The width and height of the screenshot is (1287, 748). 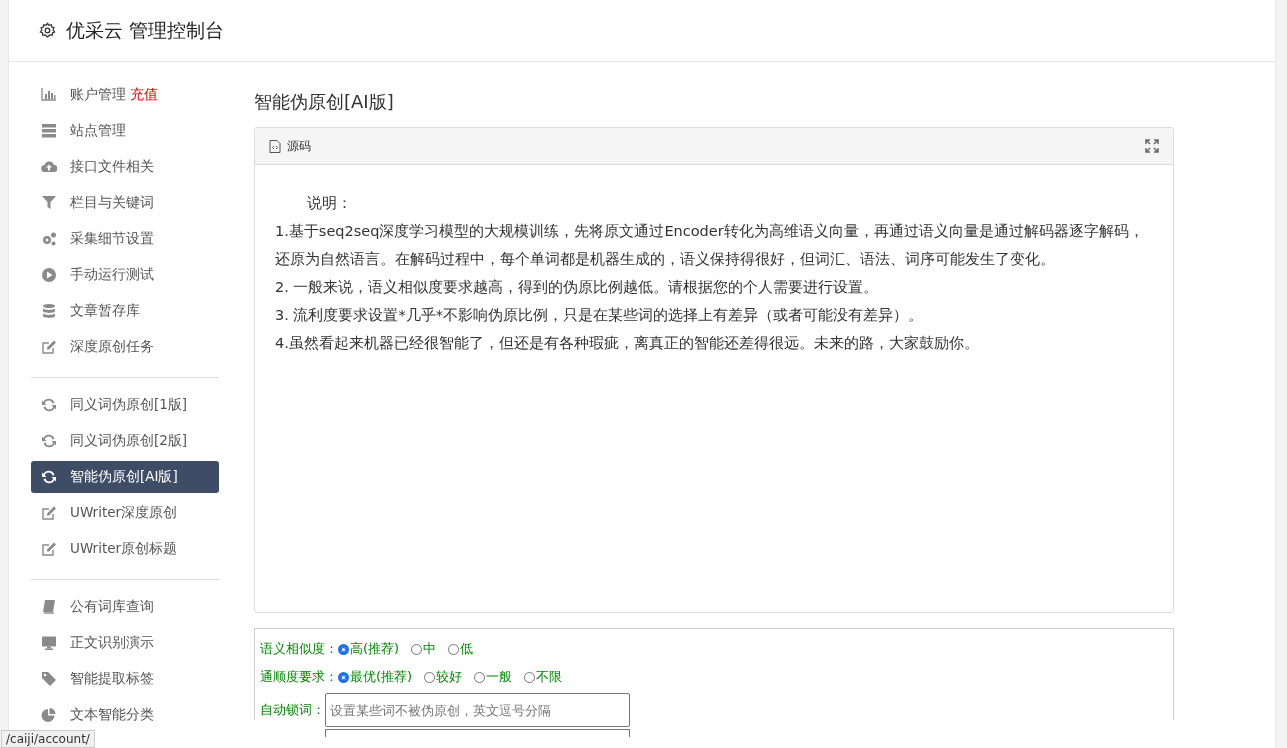 I want to click on monitor-icon, so click(x=49, y=643).